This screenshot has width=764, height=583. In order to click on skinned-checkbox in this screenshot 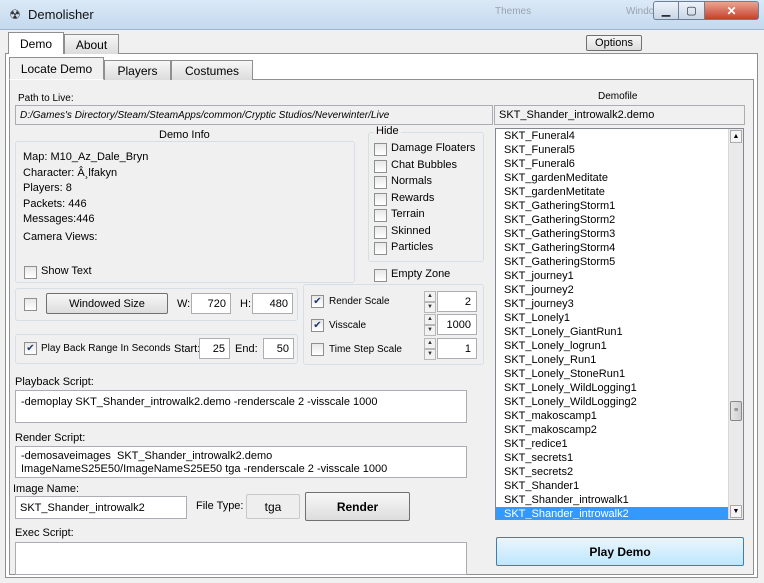, I will do `click(380, 232)`.